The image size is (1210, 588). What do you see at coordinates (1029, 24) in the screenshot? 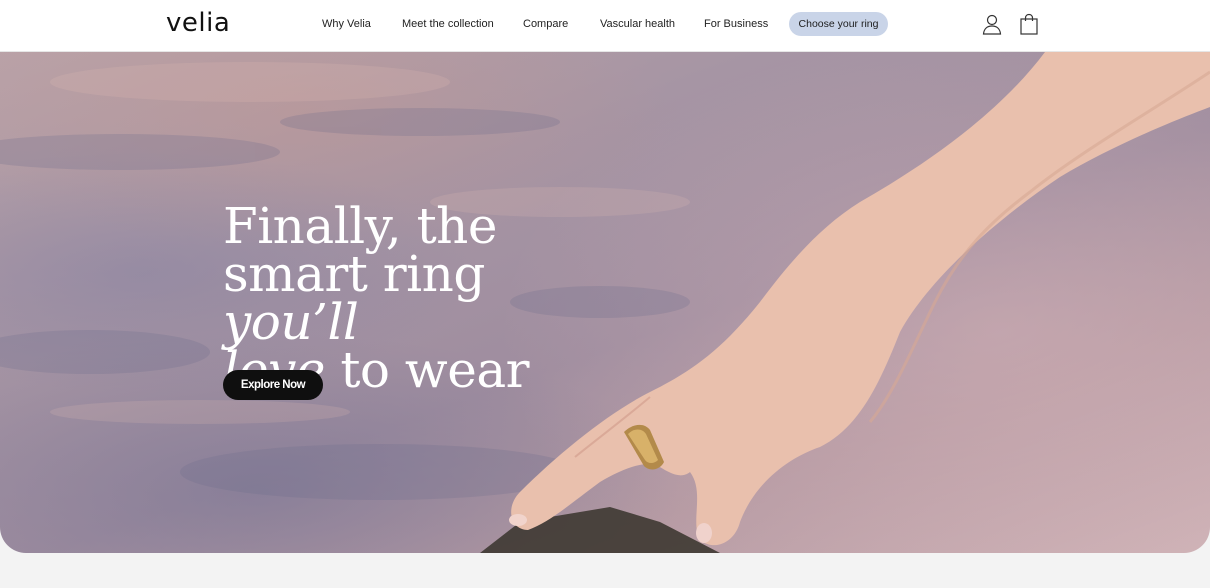
I see `shopping-bag-icon` at bounding box center [1029, 24].